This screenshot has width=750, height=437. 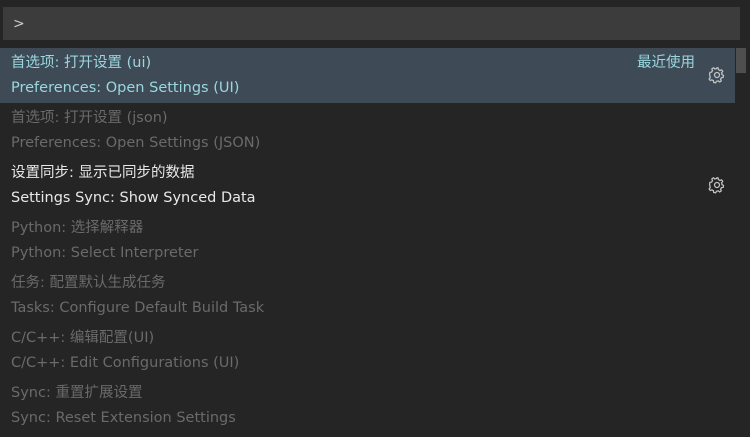 What do you see at coordinates (136, 143) in the screenshot?
I see `command-detail: Preferences: Open Settings (JSON)` at bounding box center [136, 143].